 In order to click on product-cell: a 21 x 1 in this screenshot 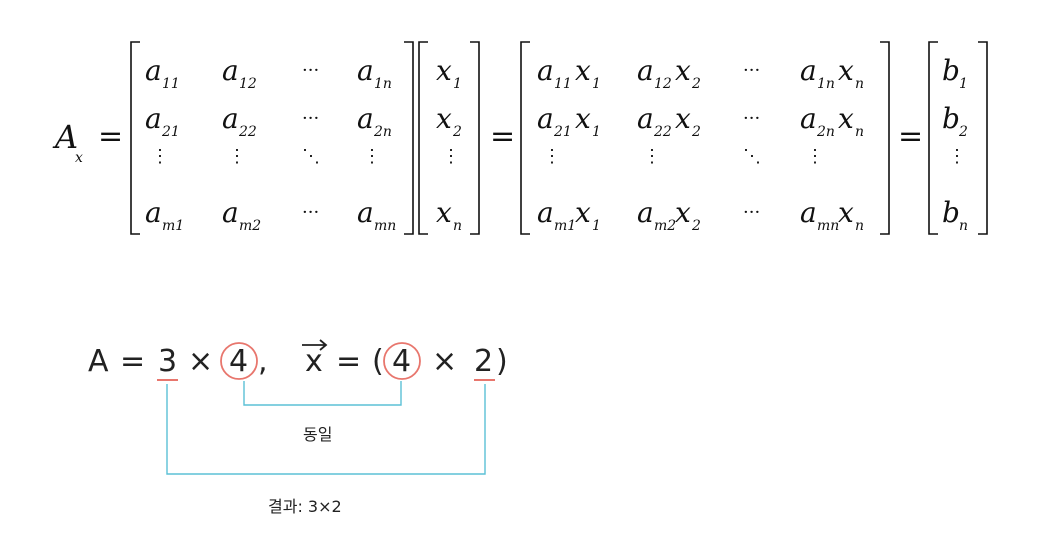, I will do `click(569, 121)`.